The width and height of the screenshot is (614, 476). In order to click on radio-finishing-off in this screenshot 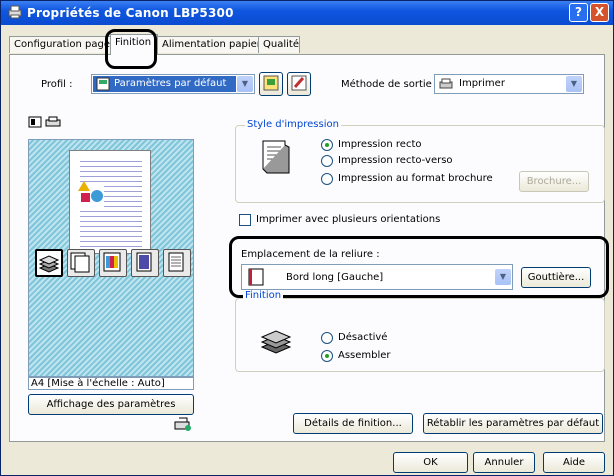, I will do `click(327, 338)`.